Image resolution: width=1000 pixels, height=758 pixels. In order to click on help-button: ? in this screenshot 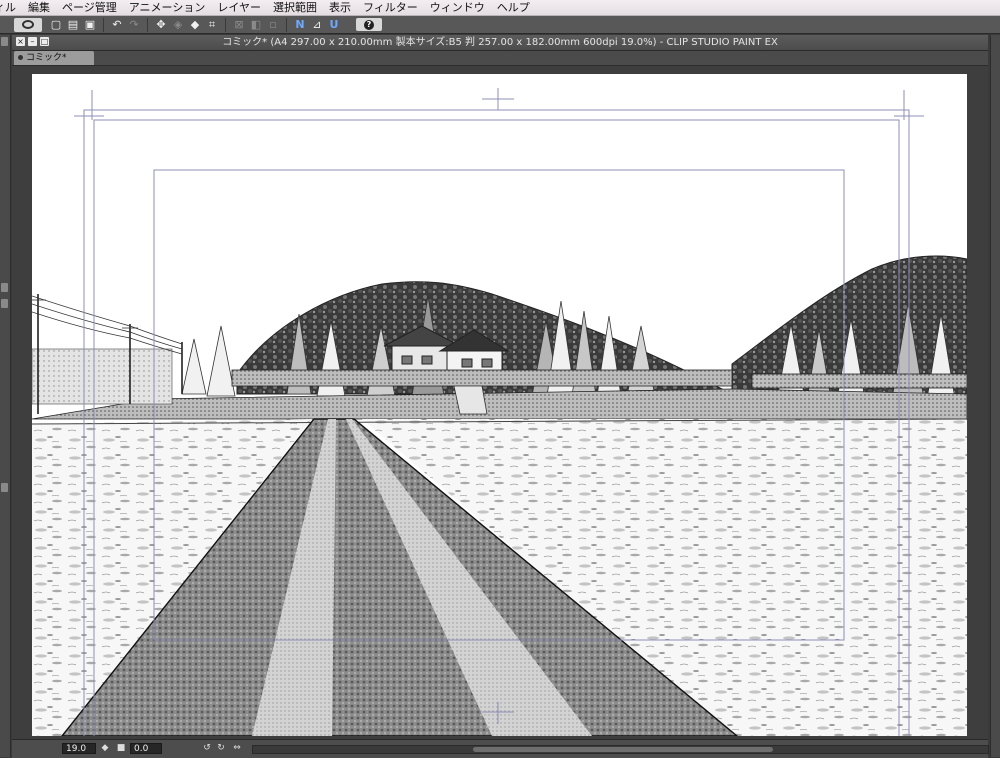, I will do `click(369, 24)`.